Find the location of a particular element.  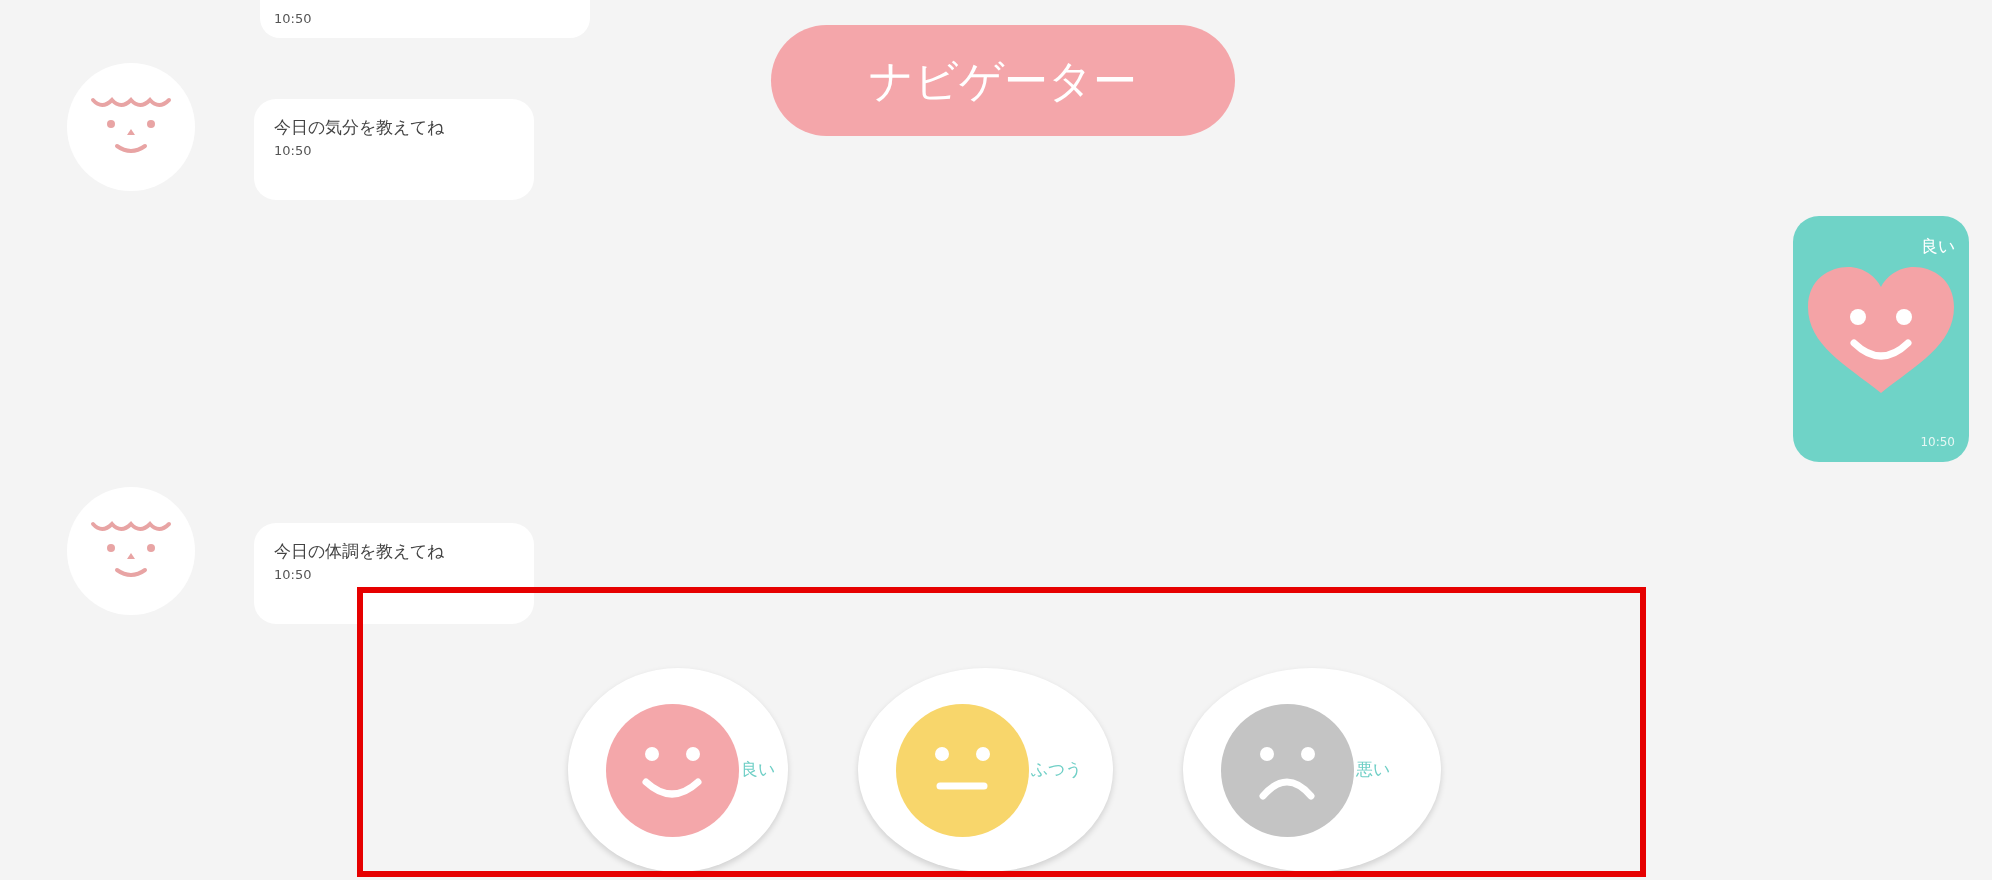

message-text: 今日の気分を教えてね is located at coordinates (359, 127).